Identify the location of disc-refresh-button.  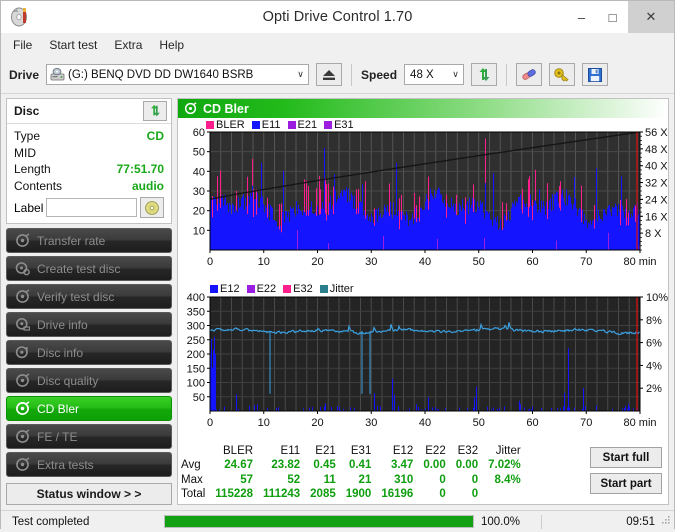
(155, 111).